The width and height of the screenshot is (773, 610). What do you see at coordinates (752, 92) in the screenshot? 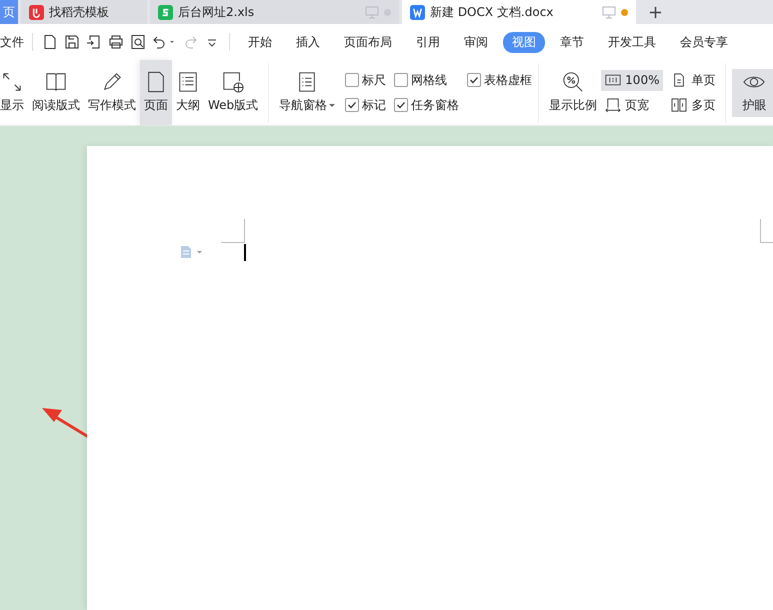
I see `eye-care-button: 护眼` at bounding box center [752, 92].